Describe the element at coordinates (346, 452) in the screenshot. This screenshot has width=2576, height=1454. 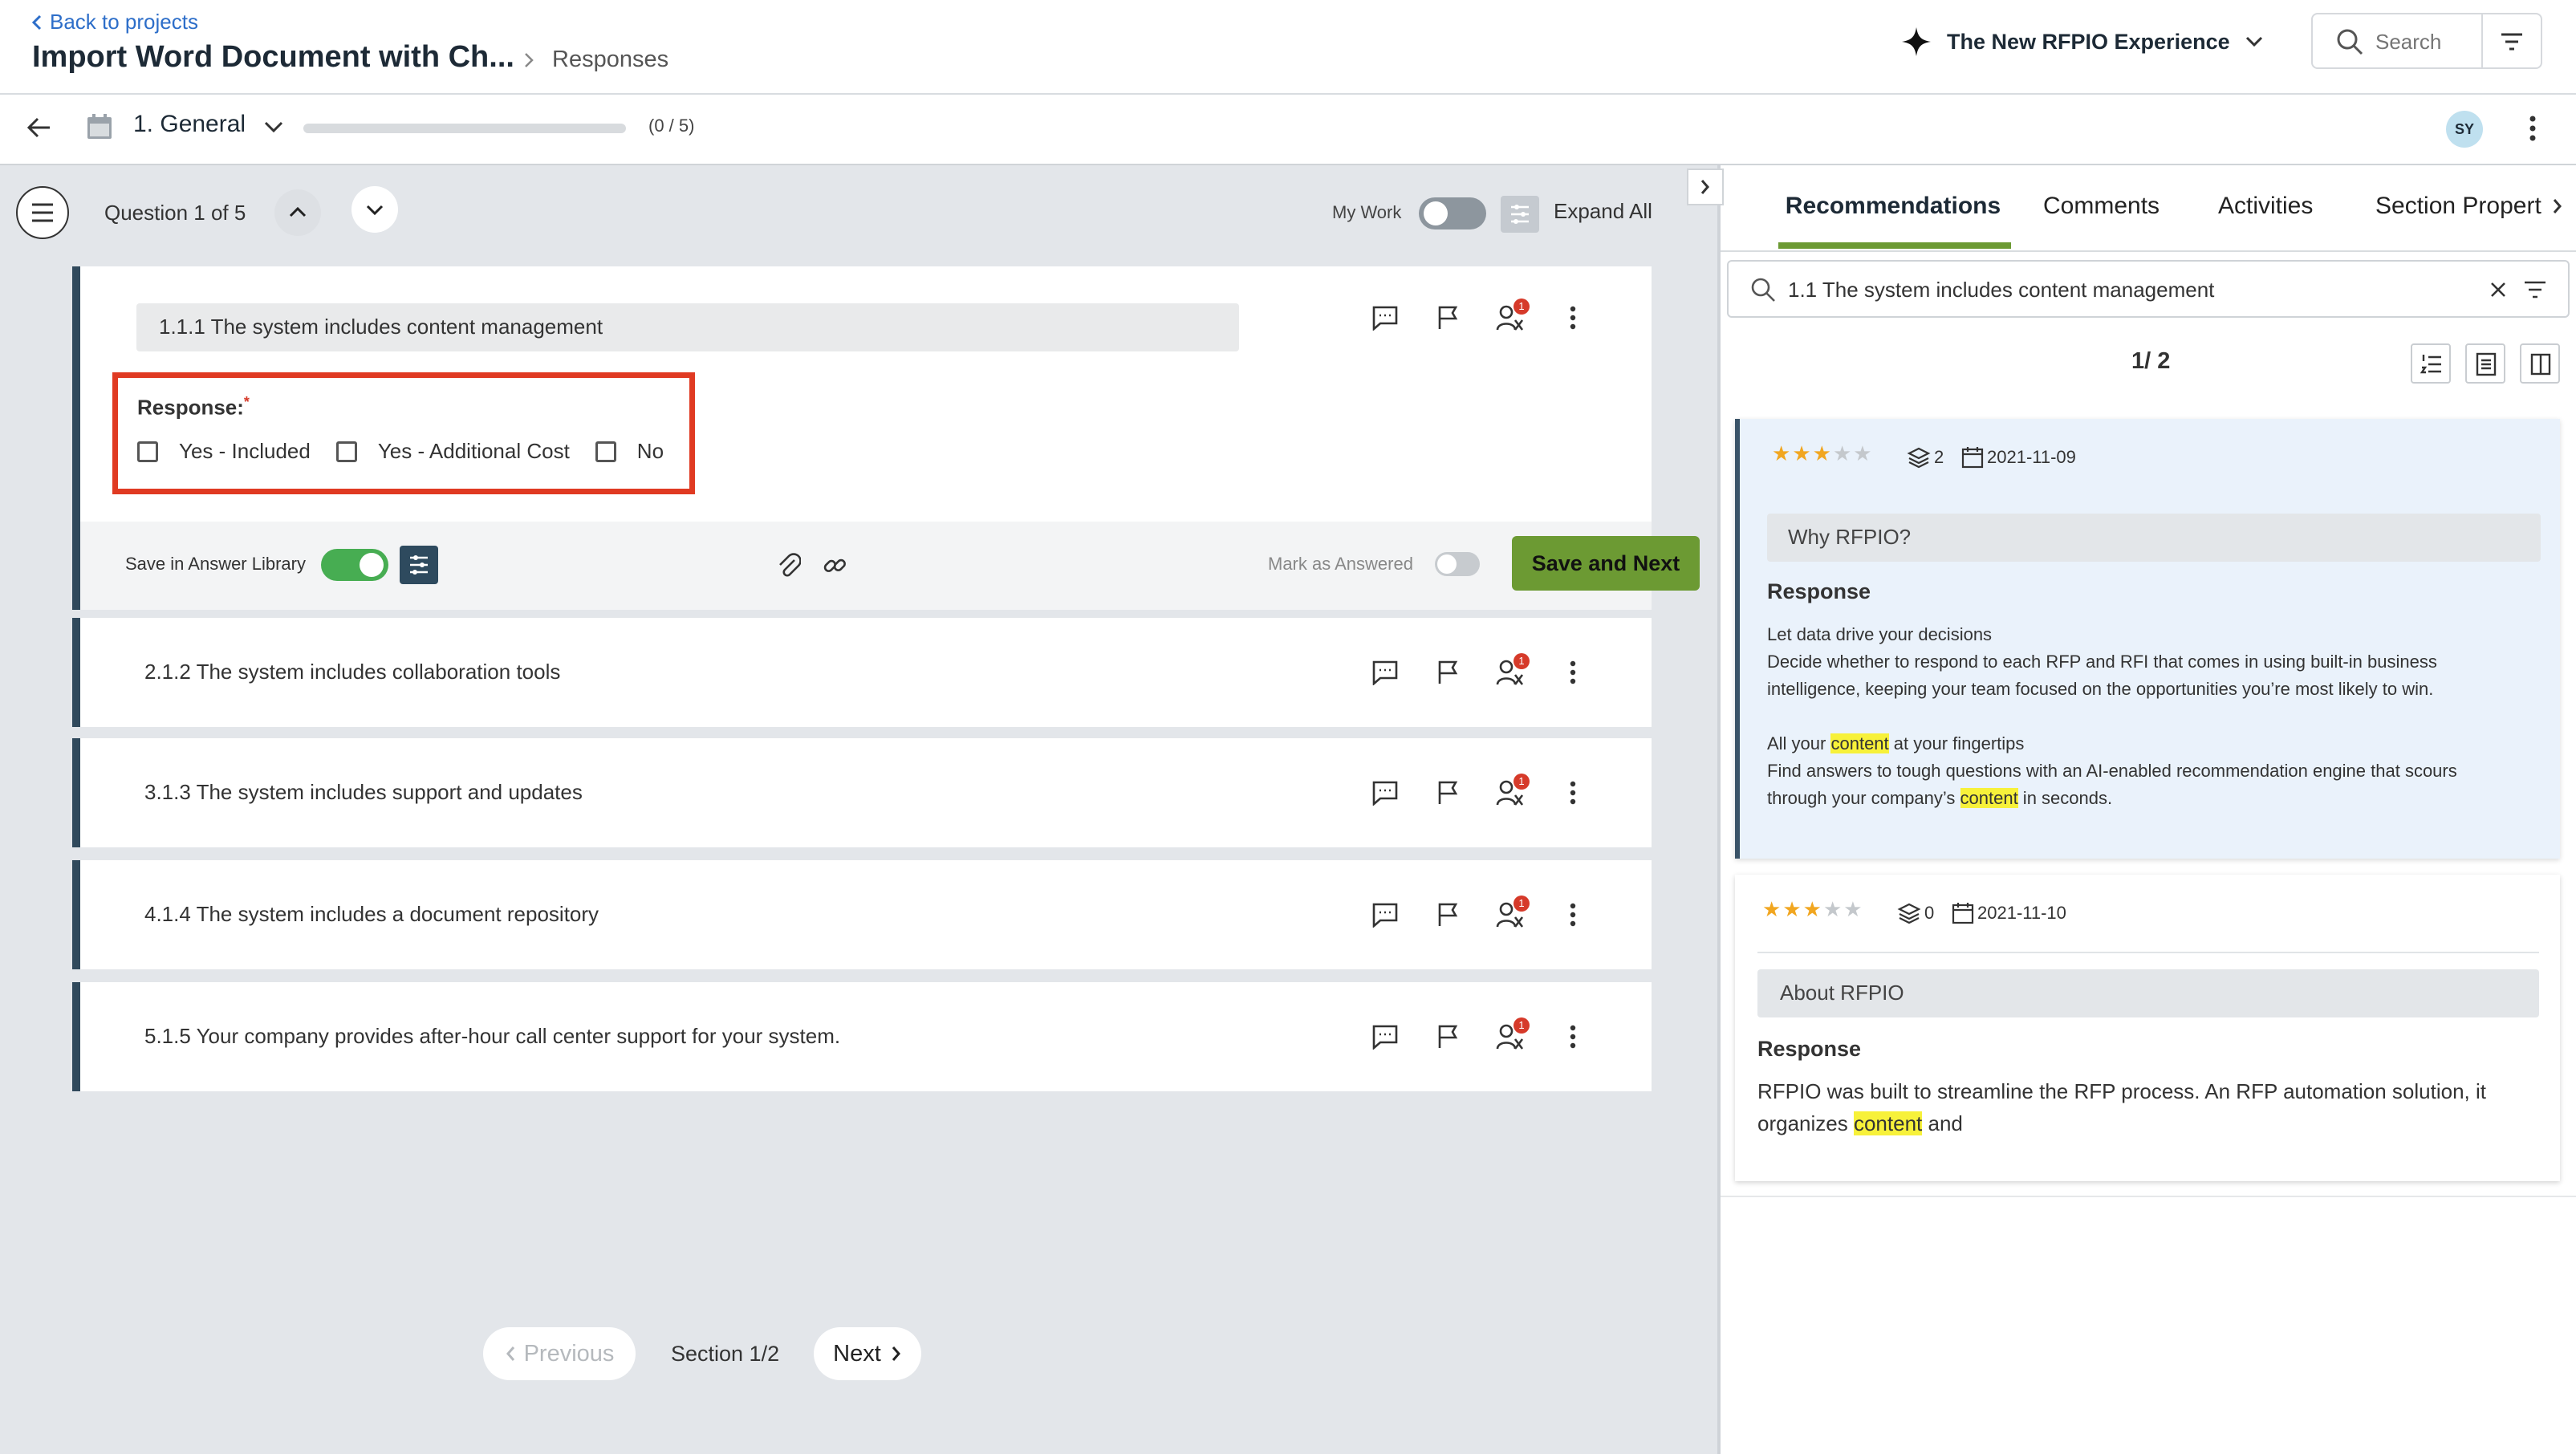
I see `option-yes-additional-cost-checkbox` at that location.